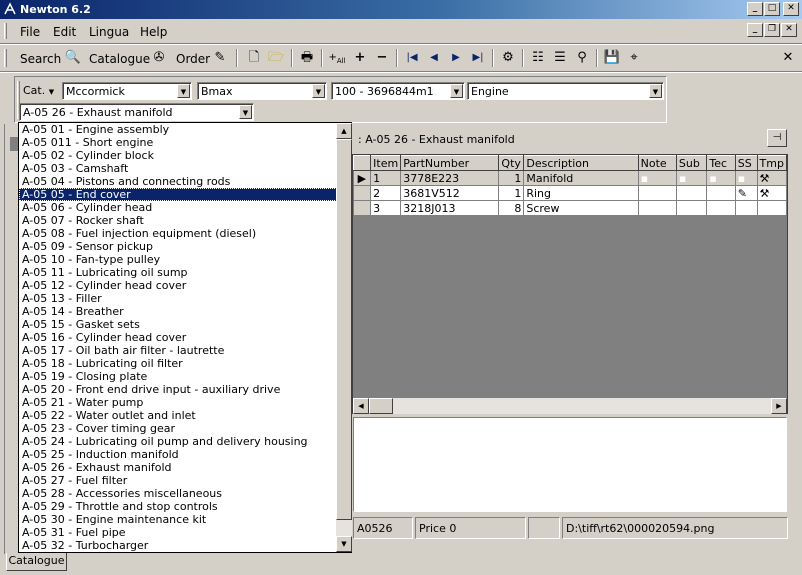 The image size is (802, 575). I want to click on list-view-icon: ☰, so click(560, 58).